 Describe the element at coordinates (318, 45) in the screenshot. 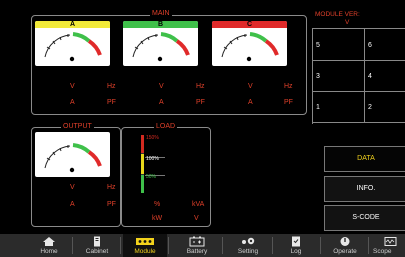

I see `module-slot-5: 5` at that location.